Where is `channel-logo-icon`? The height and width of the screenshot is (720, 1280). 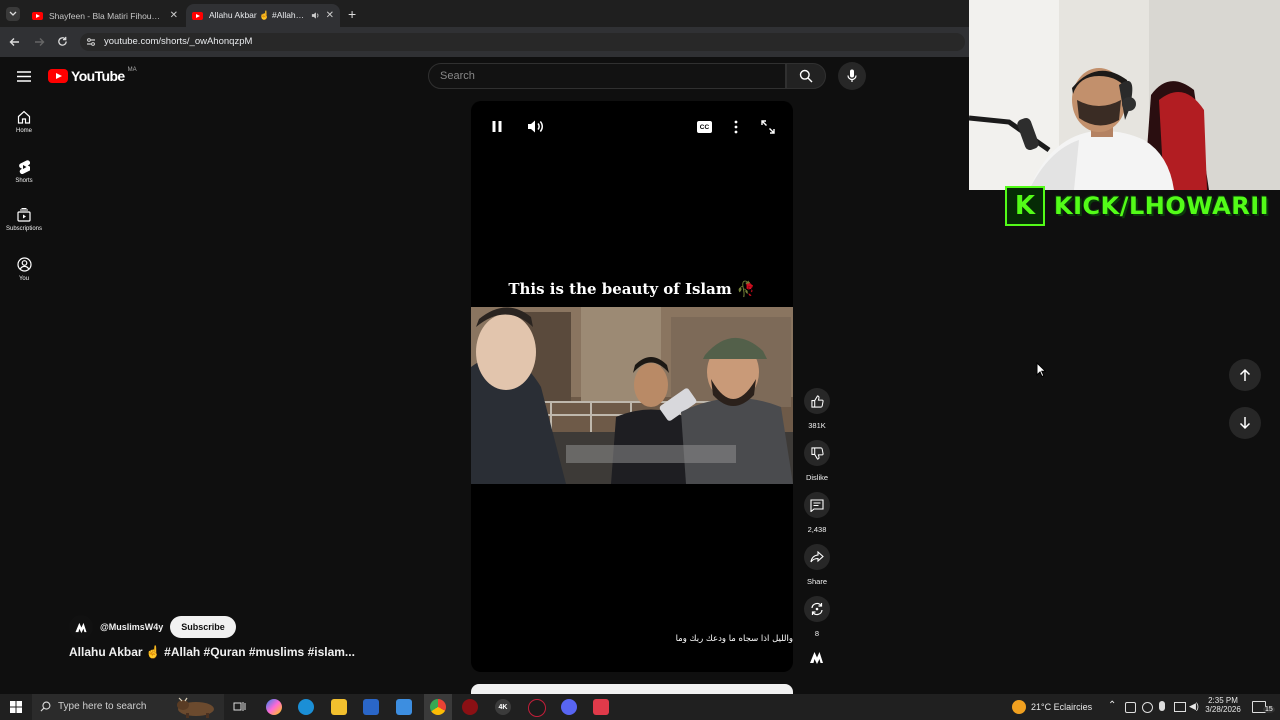 channel-logo-icon is located at coordinates (81, 627).